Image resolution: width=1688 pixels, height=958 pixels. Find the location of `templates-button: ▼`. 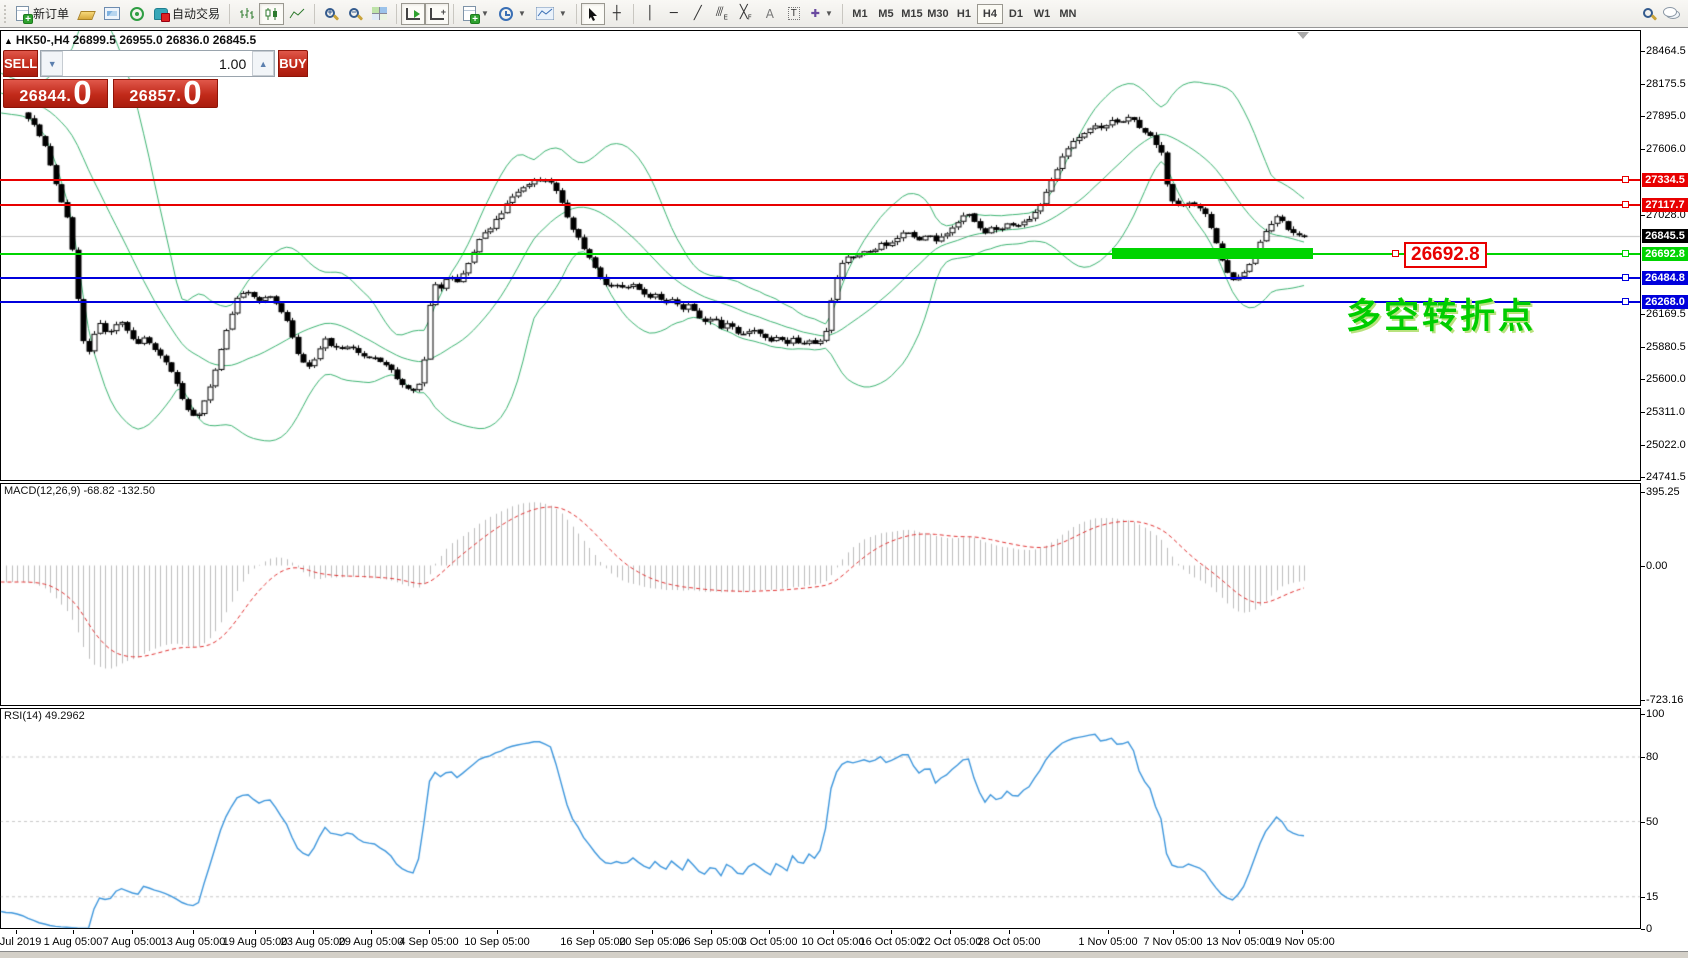

templates-button: ▼ is located at coordinates (551, 14).